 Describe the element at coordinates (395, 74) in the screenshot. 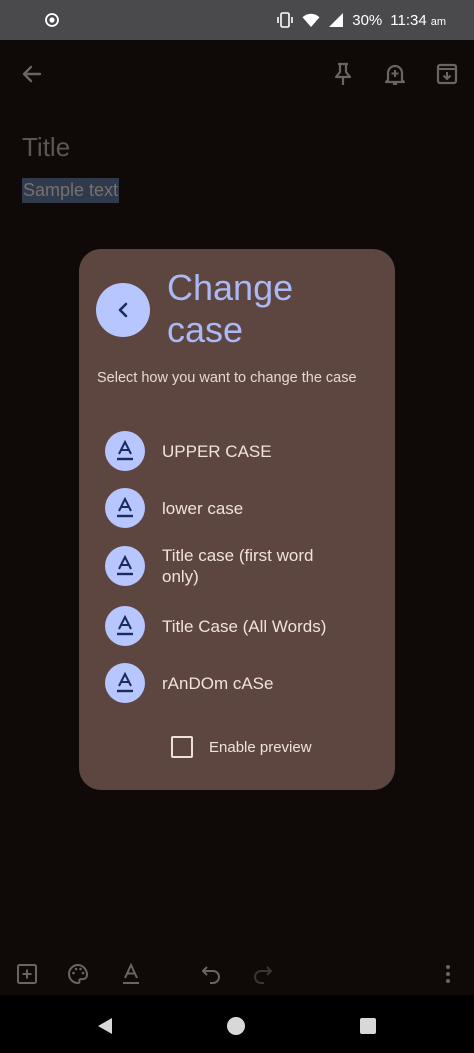

I see `reminder-icon` at that location.